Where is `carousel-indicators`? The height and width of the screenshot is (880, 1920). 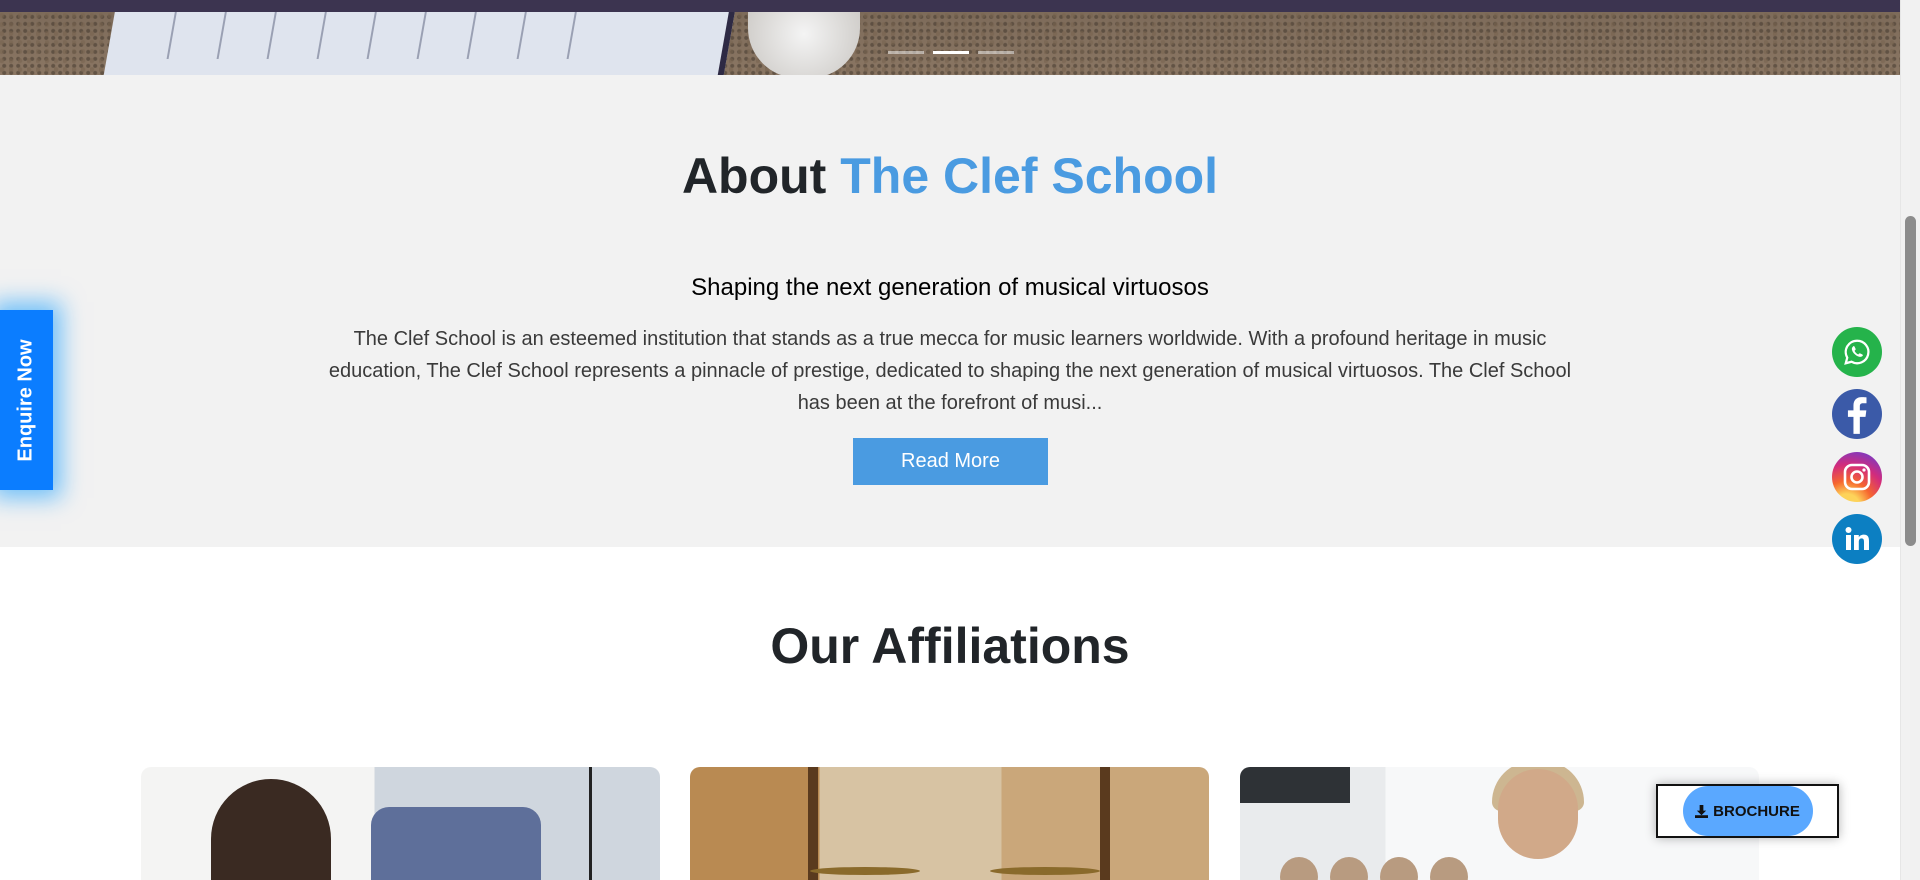 carousel-indicators is located at coordinates (951, 52).